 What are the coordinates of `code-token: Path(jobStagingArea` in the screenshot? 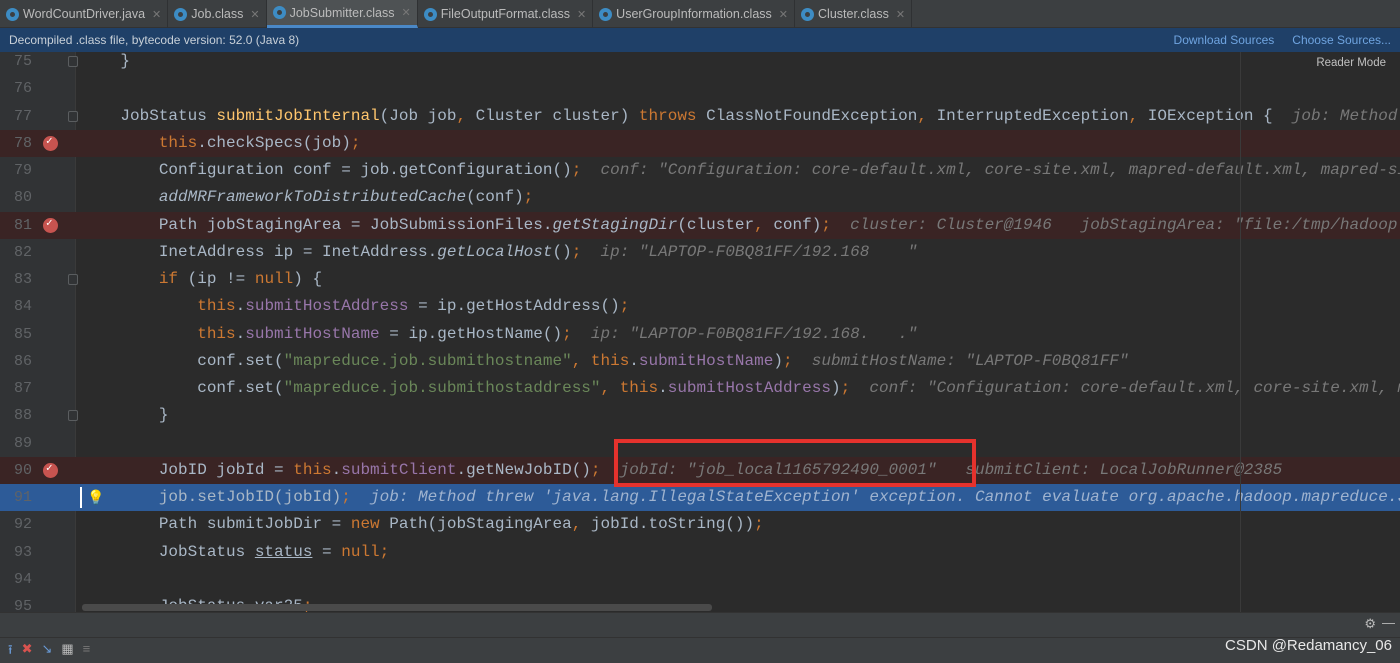 It's located at (480, 524).